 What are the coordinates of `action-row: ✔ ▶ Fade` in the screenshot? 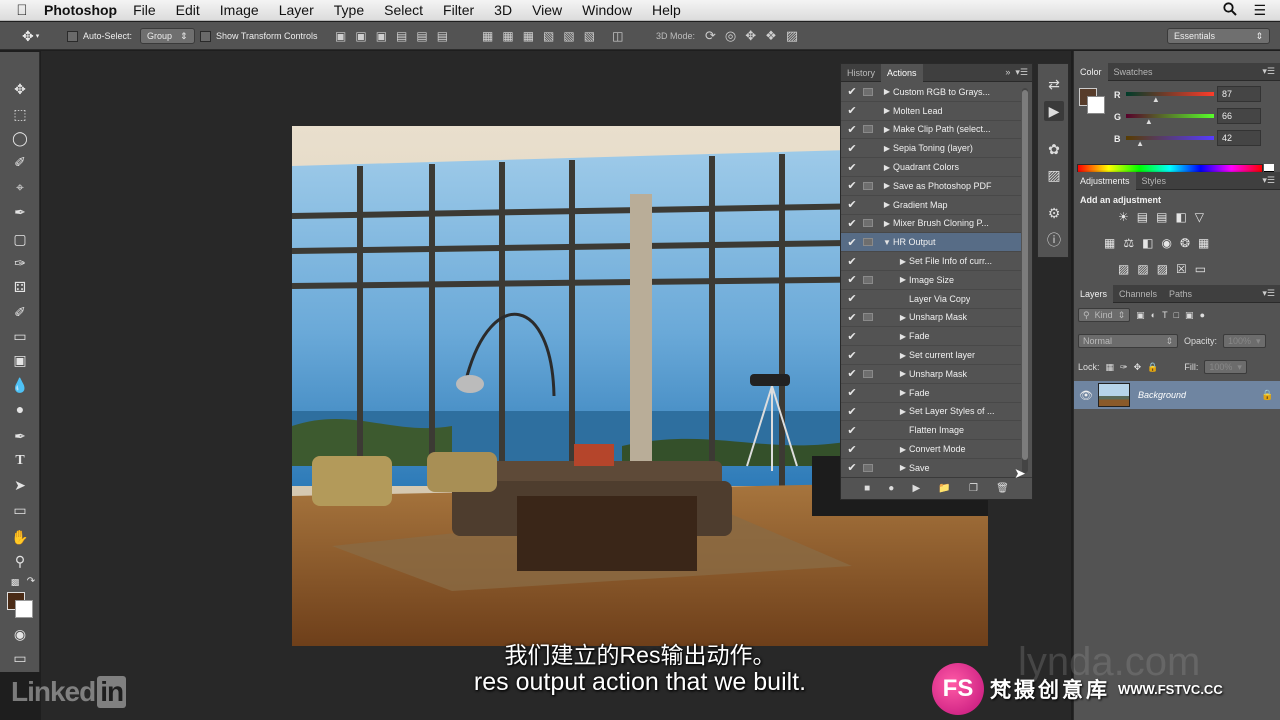 It's located at (931, 393).